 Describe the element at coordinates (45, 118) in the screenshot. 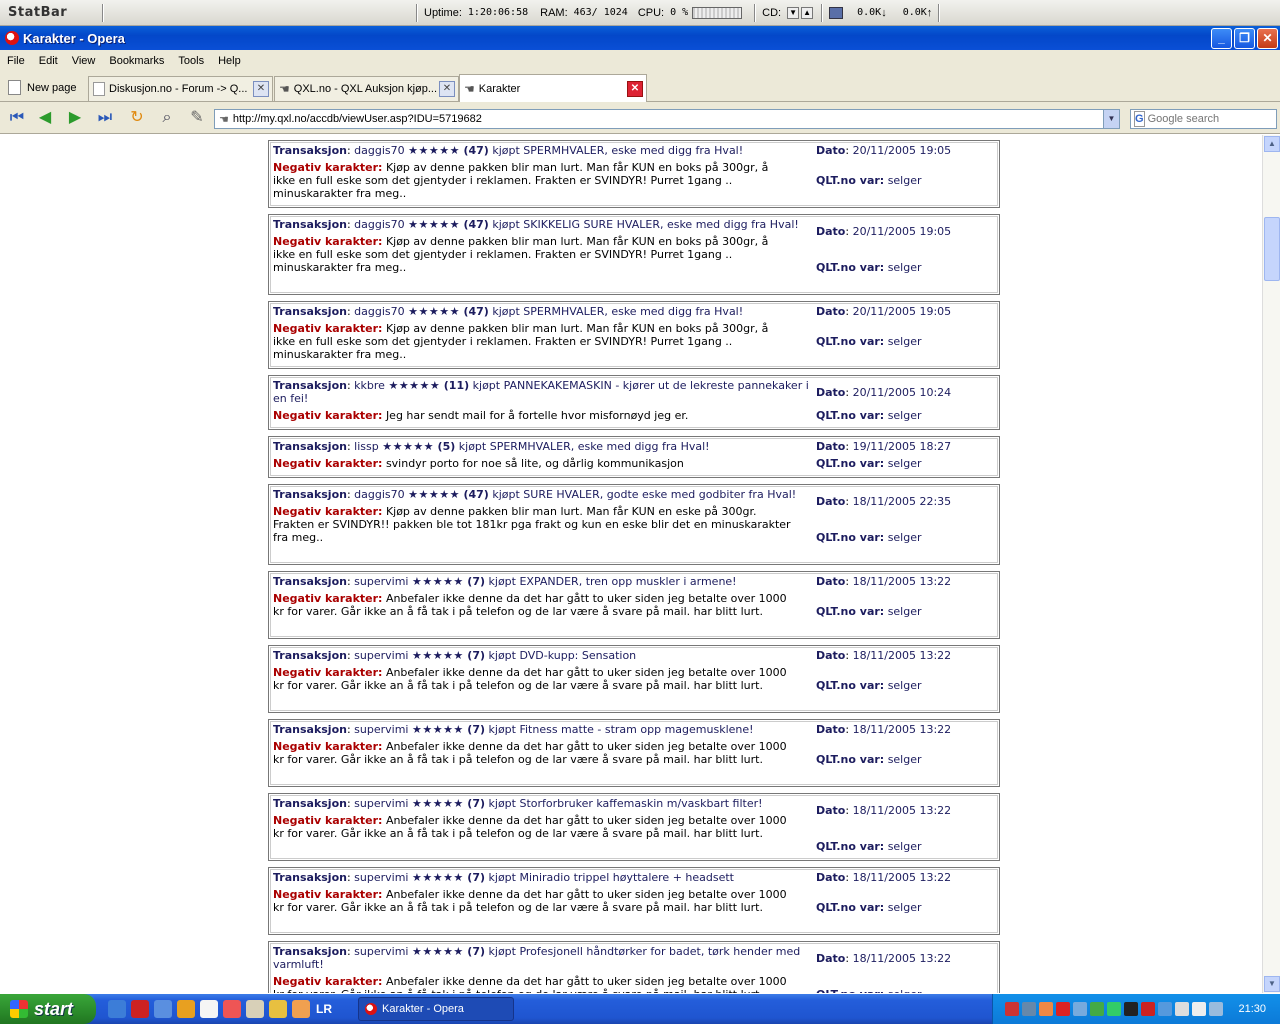

I see `back-icon: ◀` at that location.